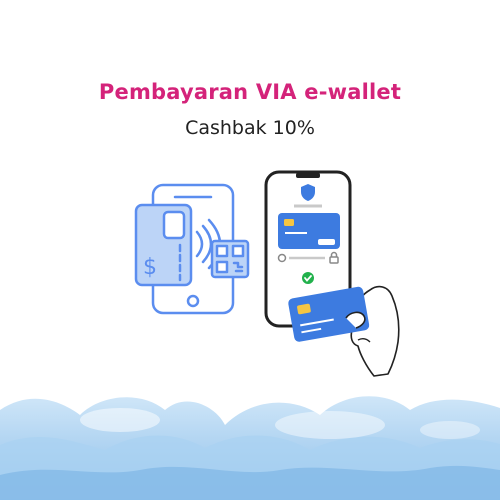 The height and width of the screenshot is (500, 500). Describe the element at coordinates (344, 331) in the screenshot. I see `hand-holding-card-icon` at that location.